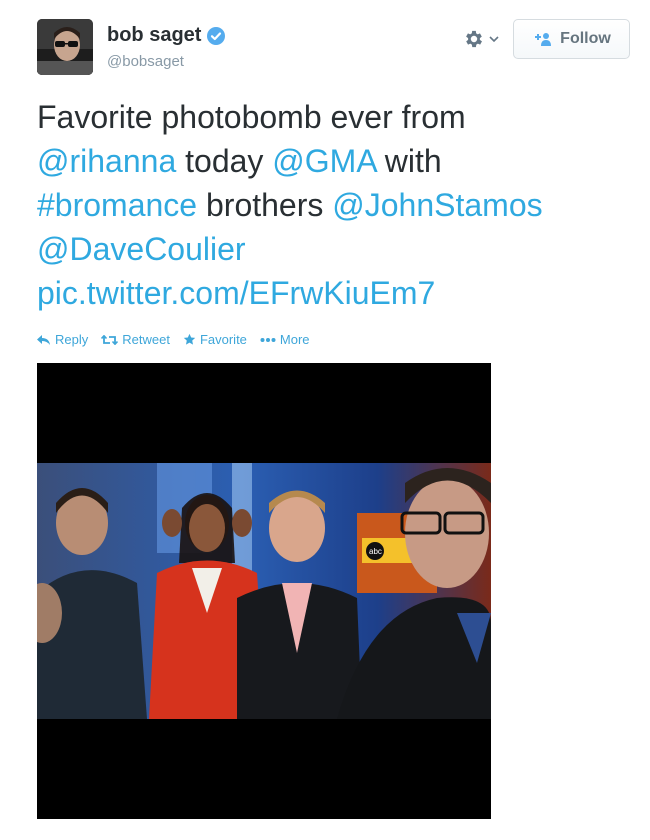  Describe the element at coordinates (268, 339) in the screenshot. I see `ellipsis-icon` at that location.